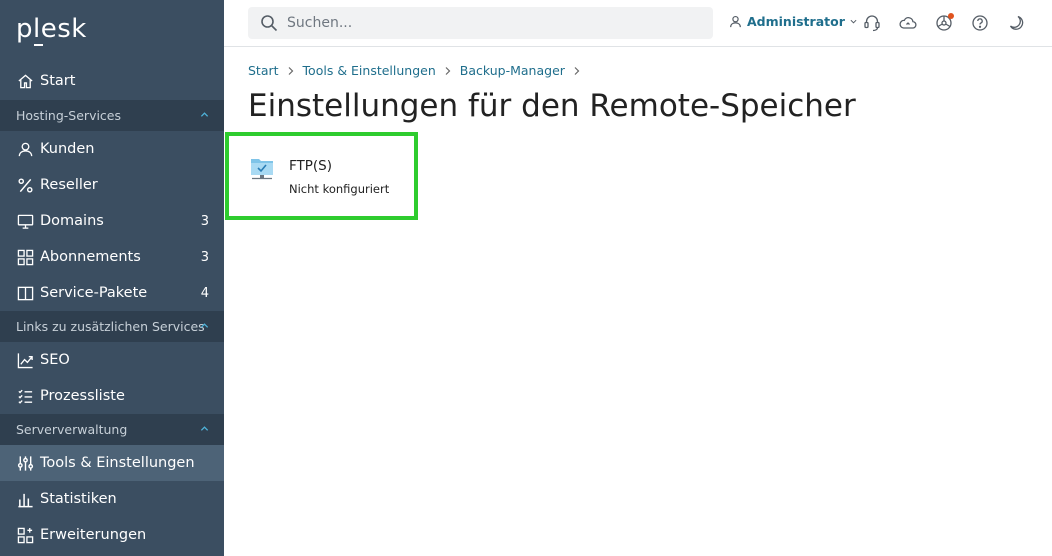 Image resolution: width=1052 pixels, height=556 pixels. I want to click on sidebar-item-label: Prozessliste, so click(82, 396).